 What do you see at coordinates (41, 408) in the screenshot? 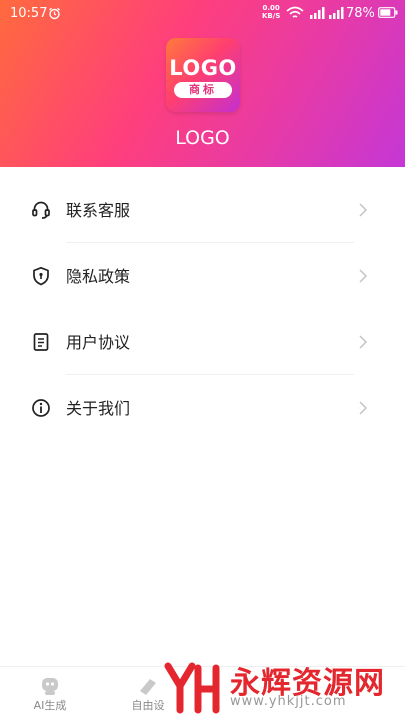
I see `info-icon` at bounding box center [41, 408].